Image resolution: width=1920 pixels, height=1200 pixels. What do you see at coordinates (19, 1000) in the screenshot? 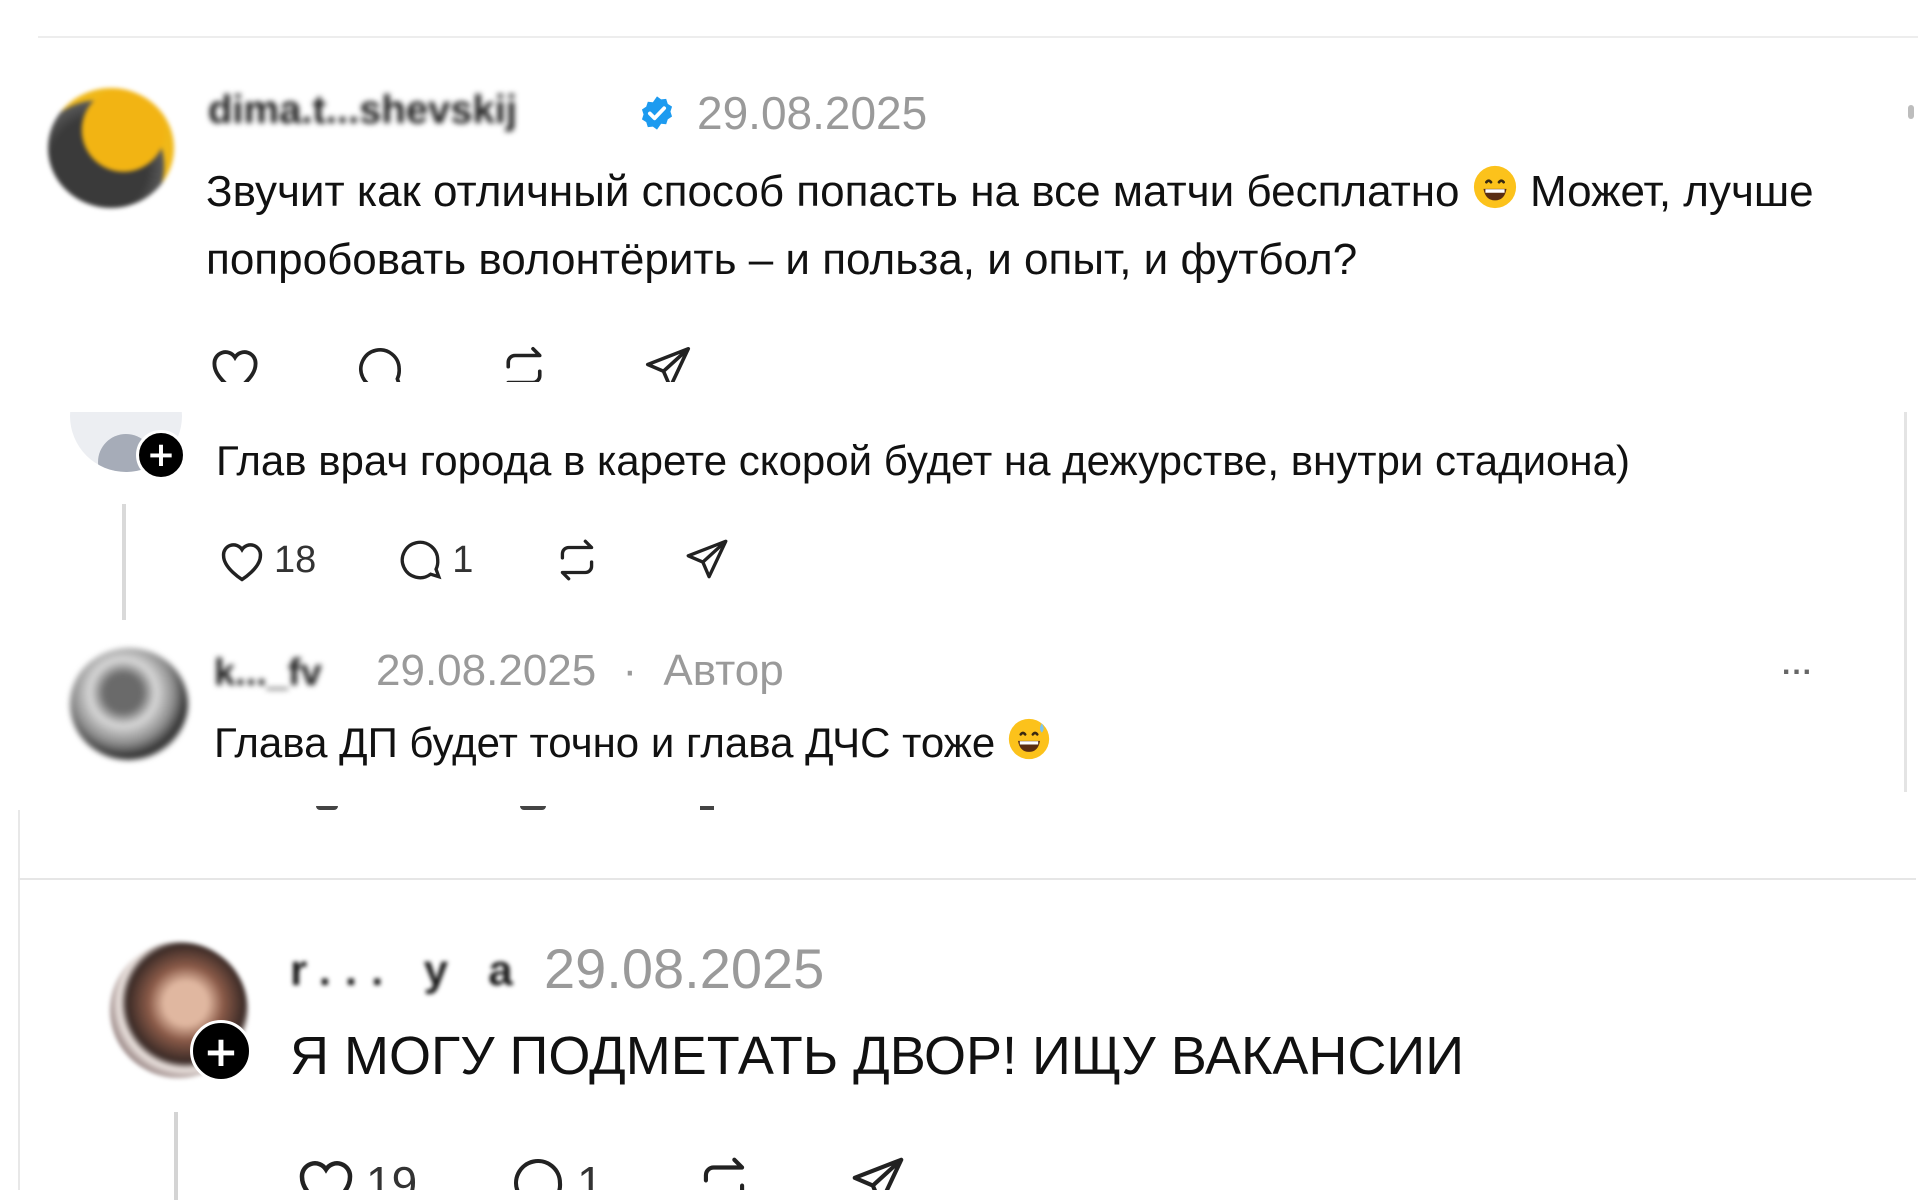
I see `panel-left-edge` at bounding box center [19, 1000].